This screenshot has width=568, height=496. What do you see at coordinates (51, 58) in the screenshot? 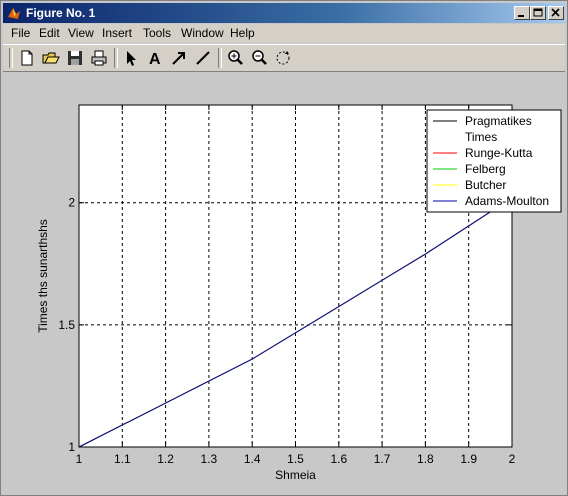
I see `open-file-icon` at bounding box center [51, 58].